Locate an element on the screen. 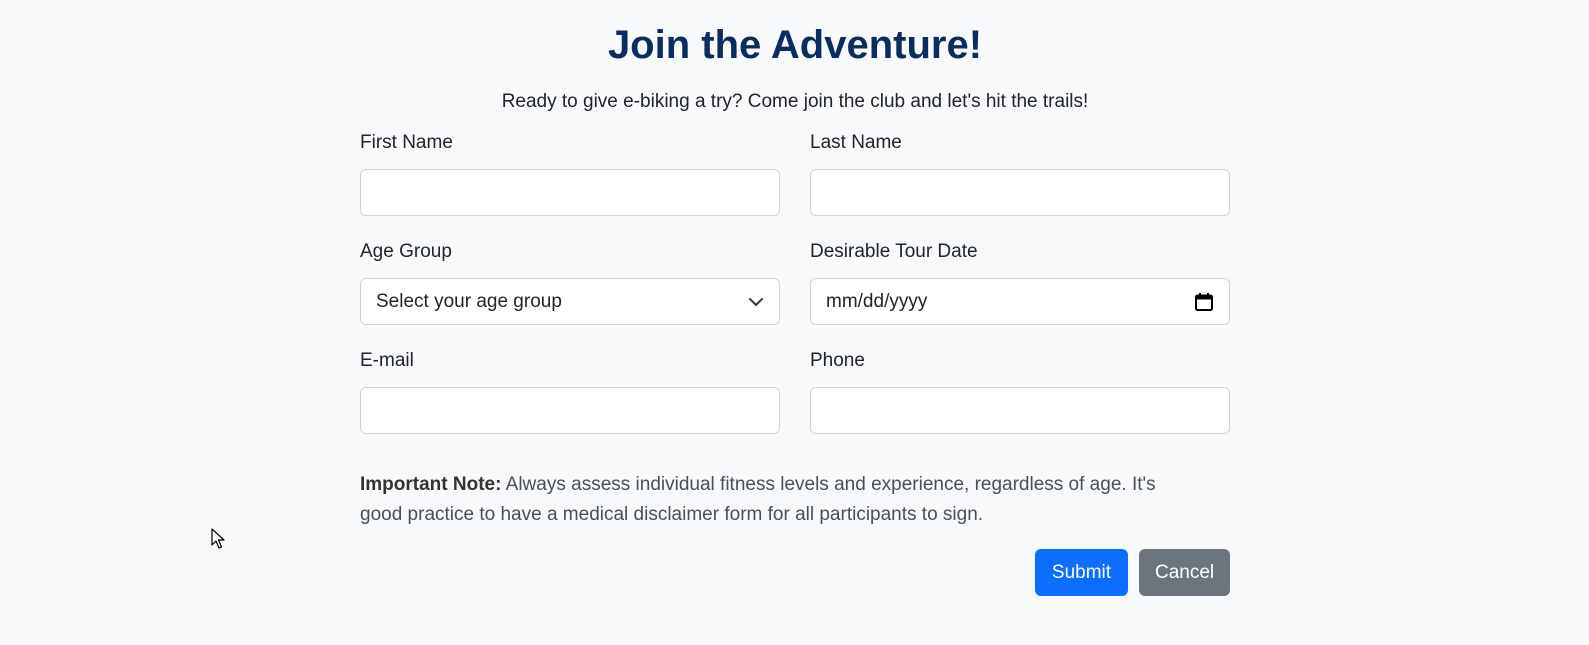 The height and width of the screenshot is (645, 1589). last-name-group: Last Name is located at coordinates (1020, 173).